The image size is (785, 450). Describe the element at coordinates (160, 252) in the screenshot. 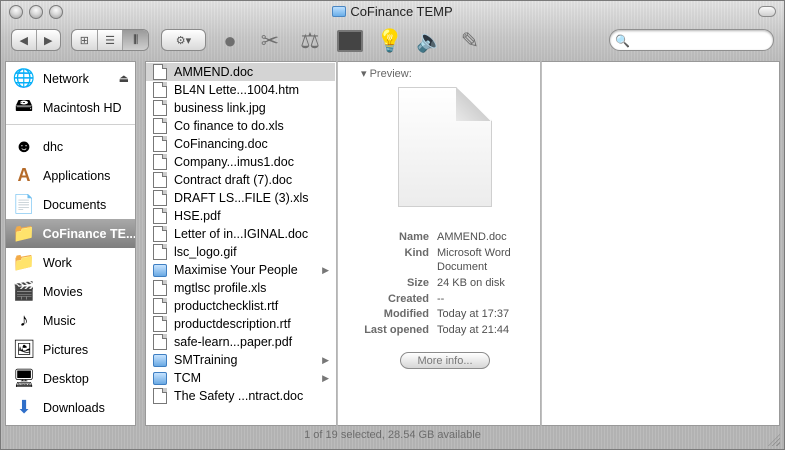

I see `image-file-icon` at that location.